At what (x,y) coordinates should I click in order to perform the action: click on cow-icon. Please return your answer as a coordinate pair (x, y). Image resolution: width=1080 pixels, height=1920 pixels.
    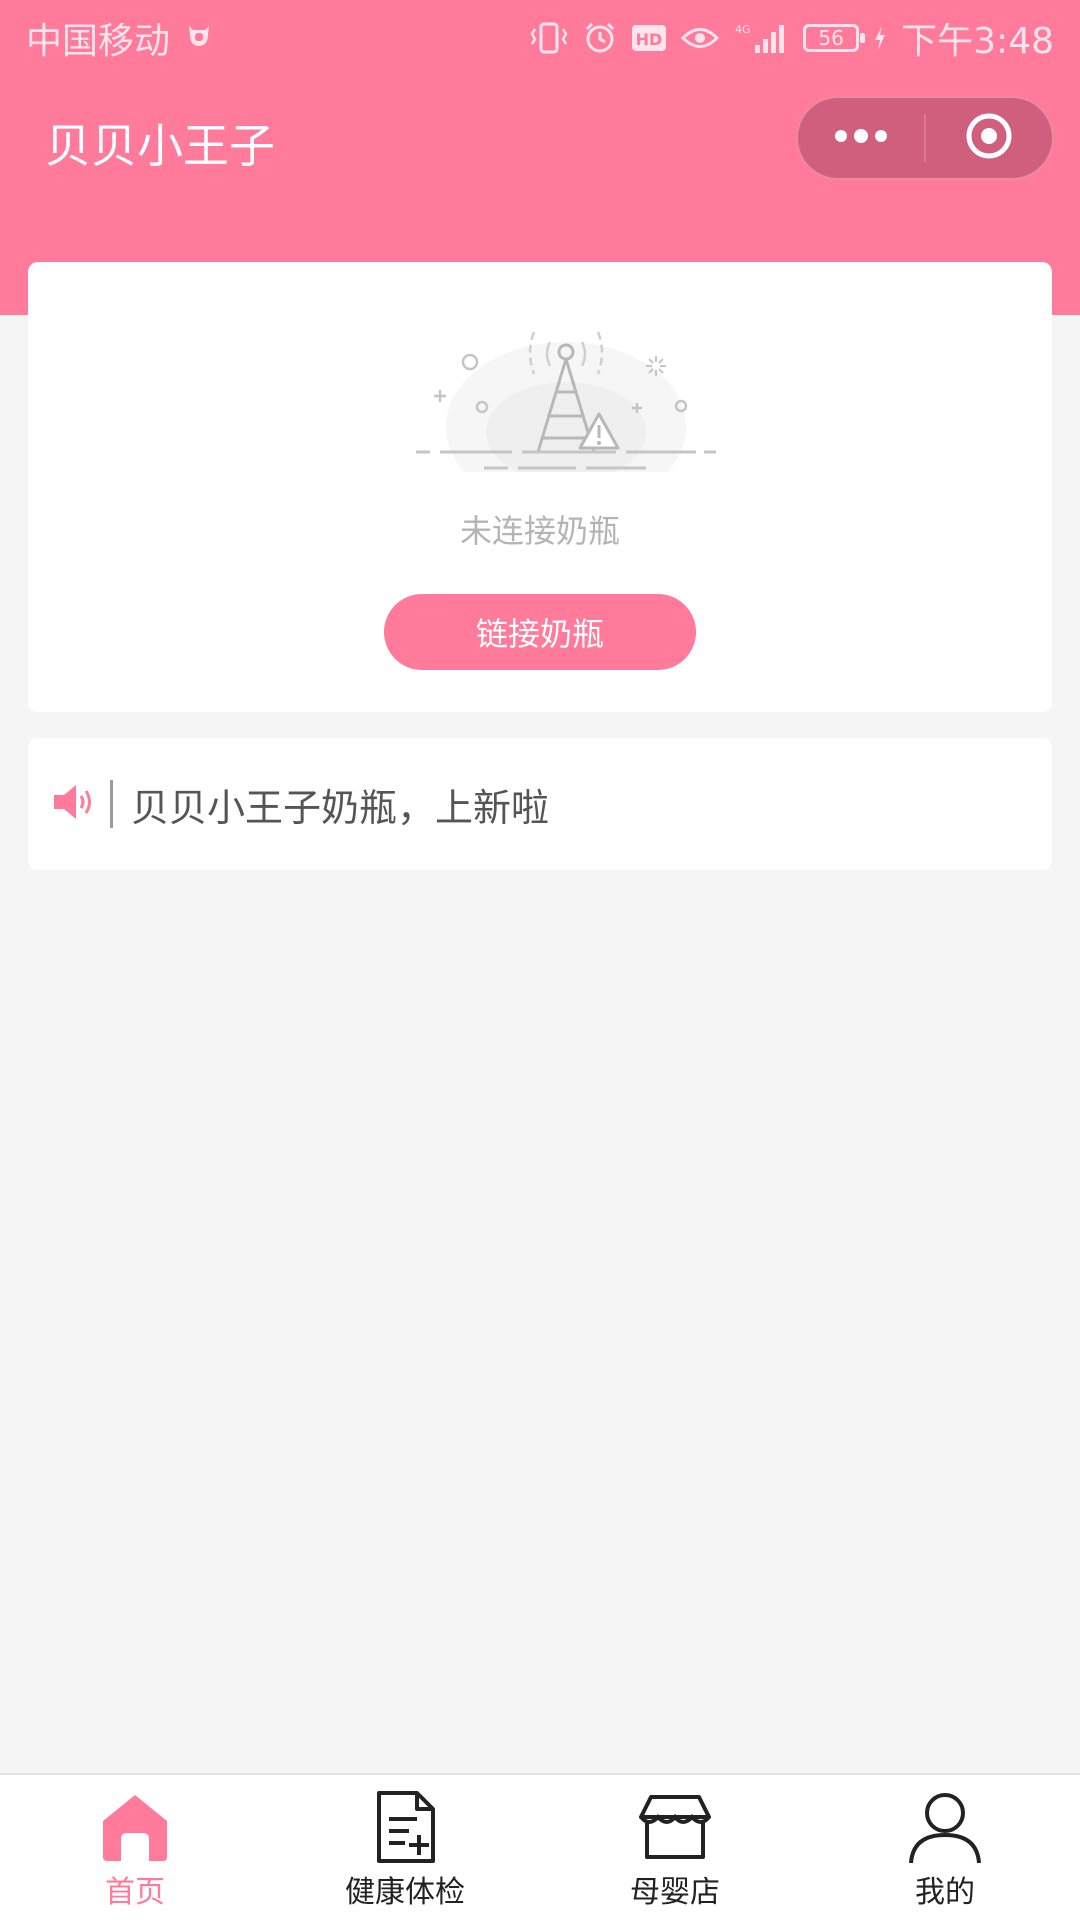
    Looking at the image, I should click on (199, 38).